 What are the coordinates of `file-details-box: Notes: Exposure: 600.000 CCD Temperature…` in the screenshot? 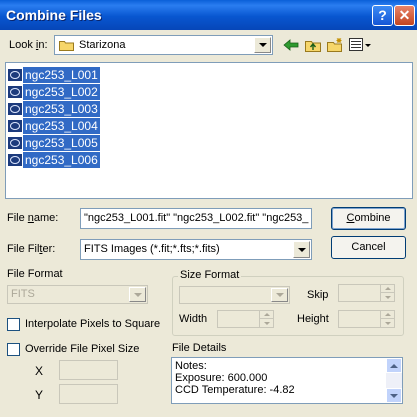 It's located at (287, 380).